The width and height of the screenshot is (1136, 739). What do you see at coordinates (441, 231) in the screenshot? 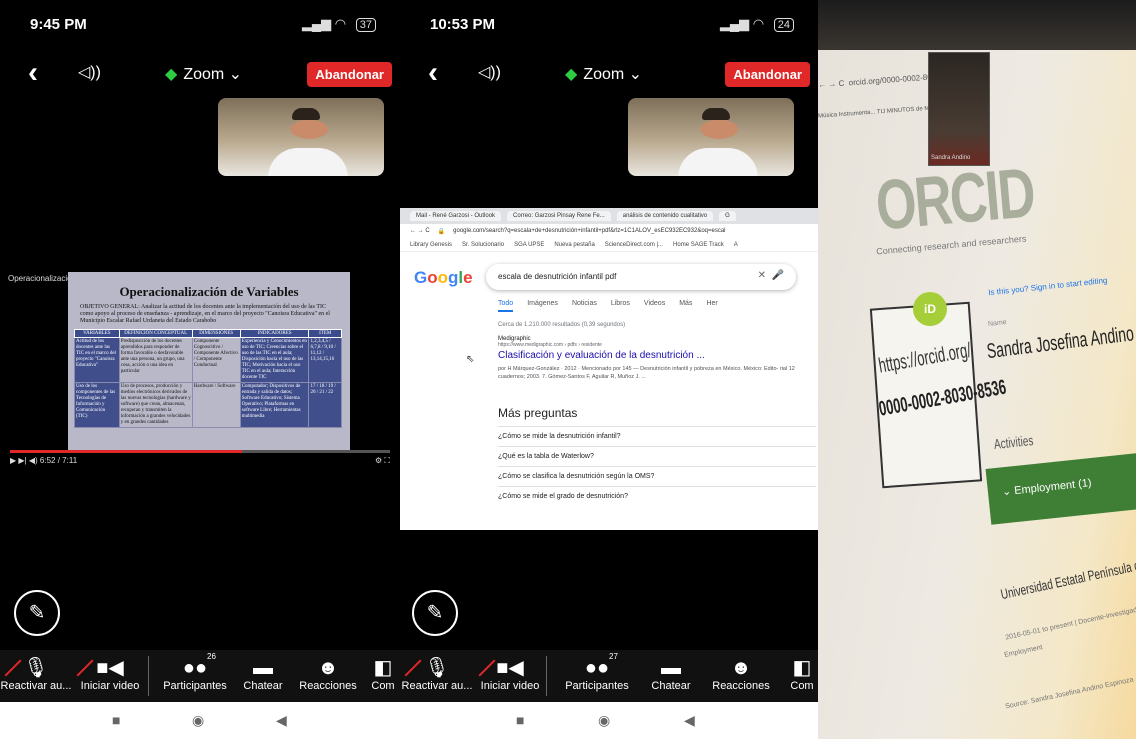
I see `lock-icon: 🔒` at bounding box center [441, 231].